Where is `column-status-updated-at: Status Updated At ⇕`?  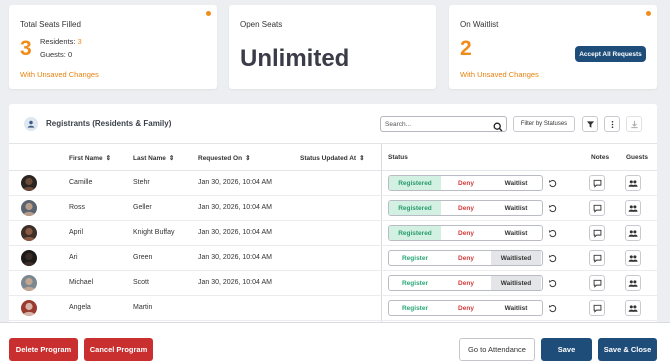 column-status-updated-at: Status Updated At ⇕ is located at coordinates (332, 158).